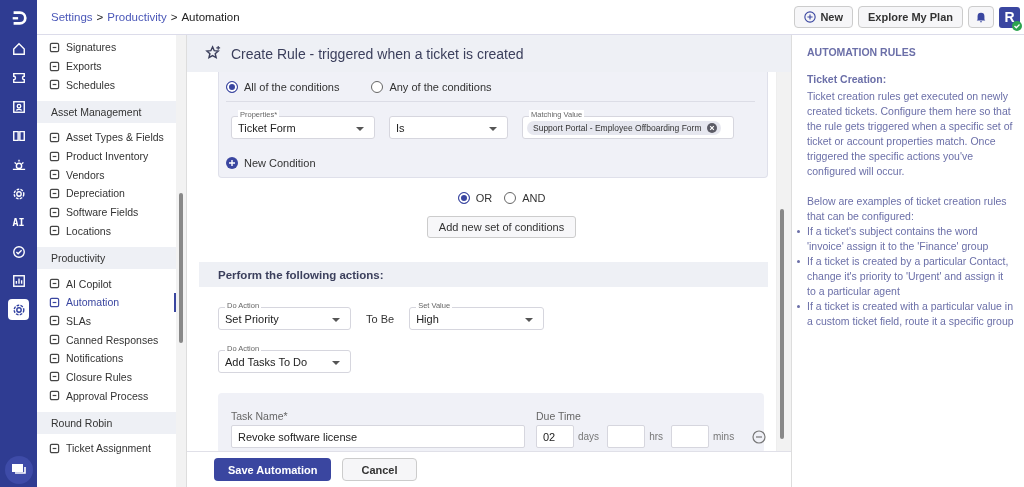  I want to click on sidebar-item: Asset Types & Fields, so click(106, 137).